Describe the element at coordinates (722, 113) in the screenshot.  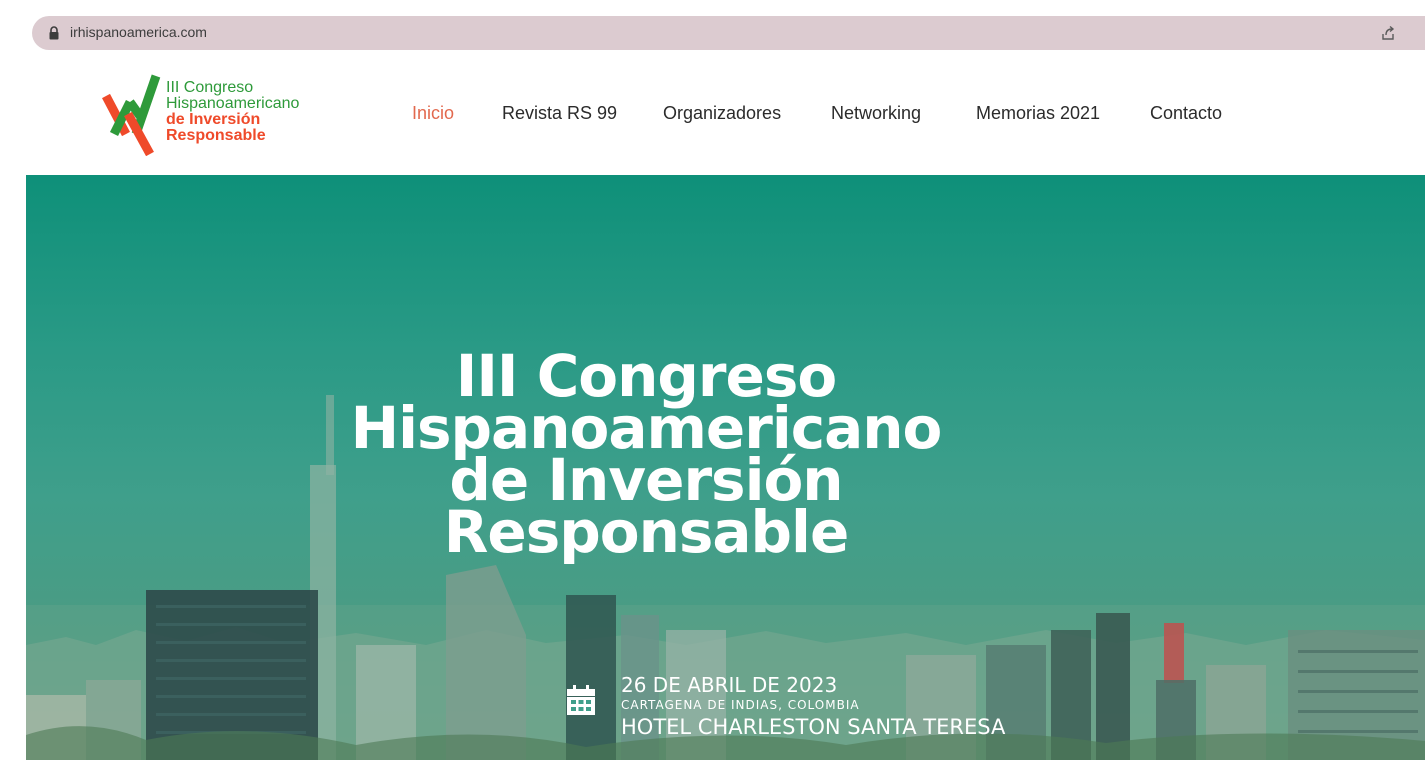
I see `nav-item-organizadores: Organizadores` at that location.